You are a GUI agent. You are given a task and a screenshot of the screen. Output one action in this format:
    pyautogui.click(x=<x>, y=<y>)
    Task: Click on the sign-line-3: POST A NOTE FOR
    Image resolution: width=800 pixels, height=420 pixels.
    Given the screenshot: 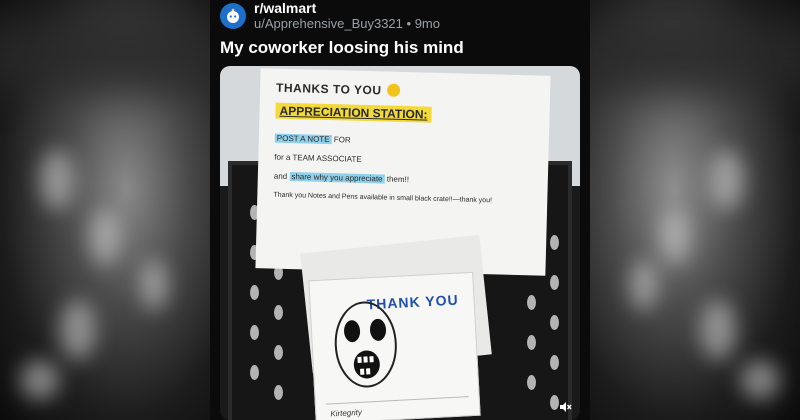 What is the action you would take?
    pyautogui.click(x=403, y=141)
    